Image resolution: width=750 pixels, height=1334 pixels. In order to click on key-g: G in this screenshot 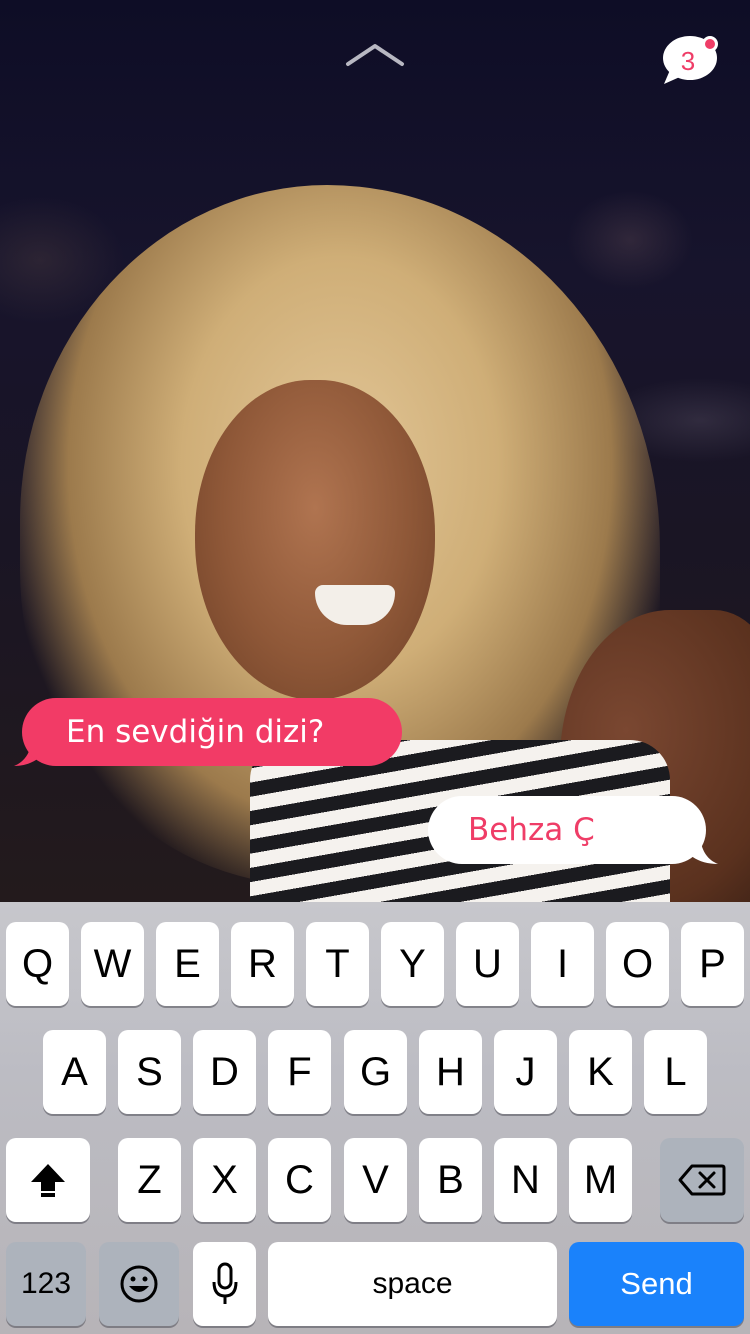, I will do `click(375, 1072)`.